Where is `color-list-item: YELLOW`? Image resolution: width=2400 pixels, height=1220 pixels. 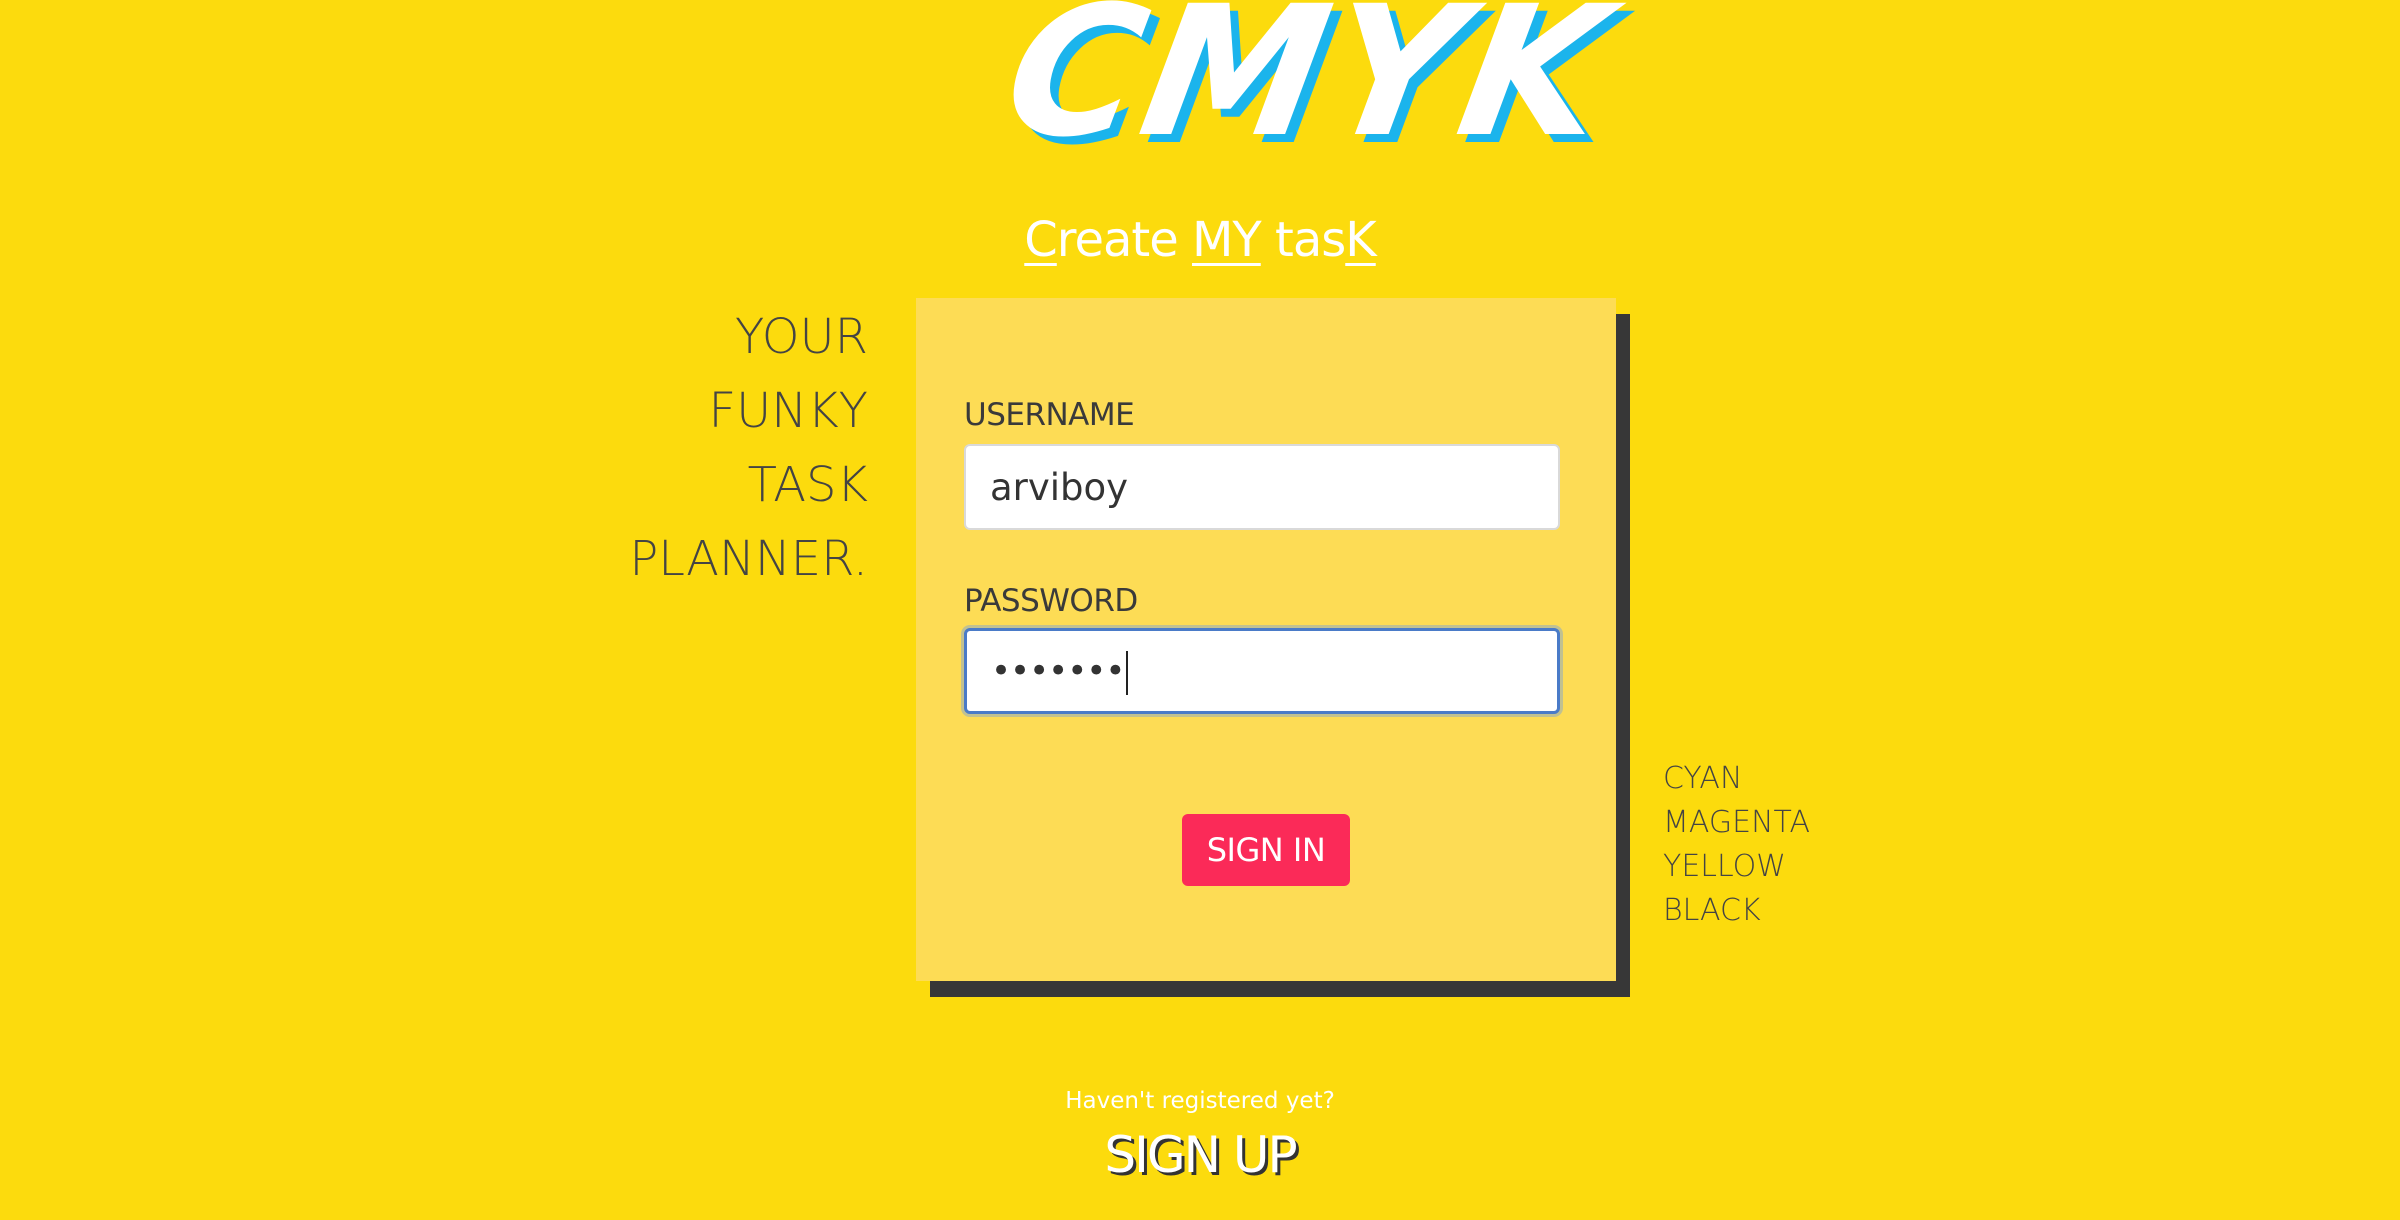 color-list-item: YELLOW is located at coordinates (1724, 866).